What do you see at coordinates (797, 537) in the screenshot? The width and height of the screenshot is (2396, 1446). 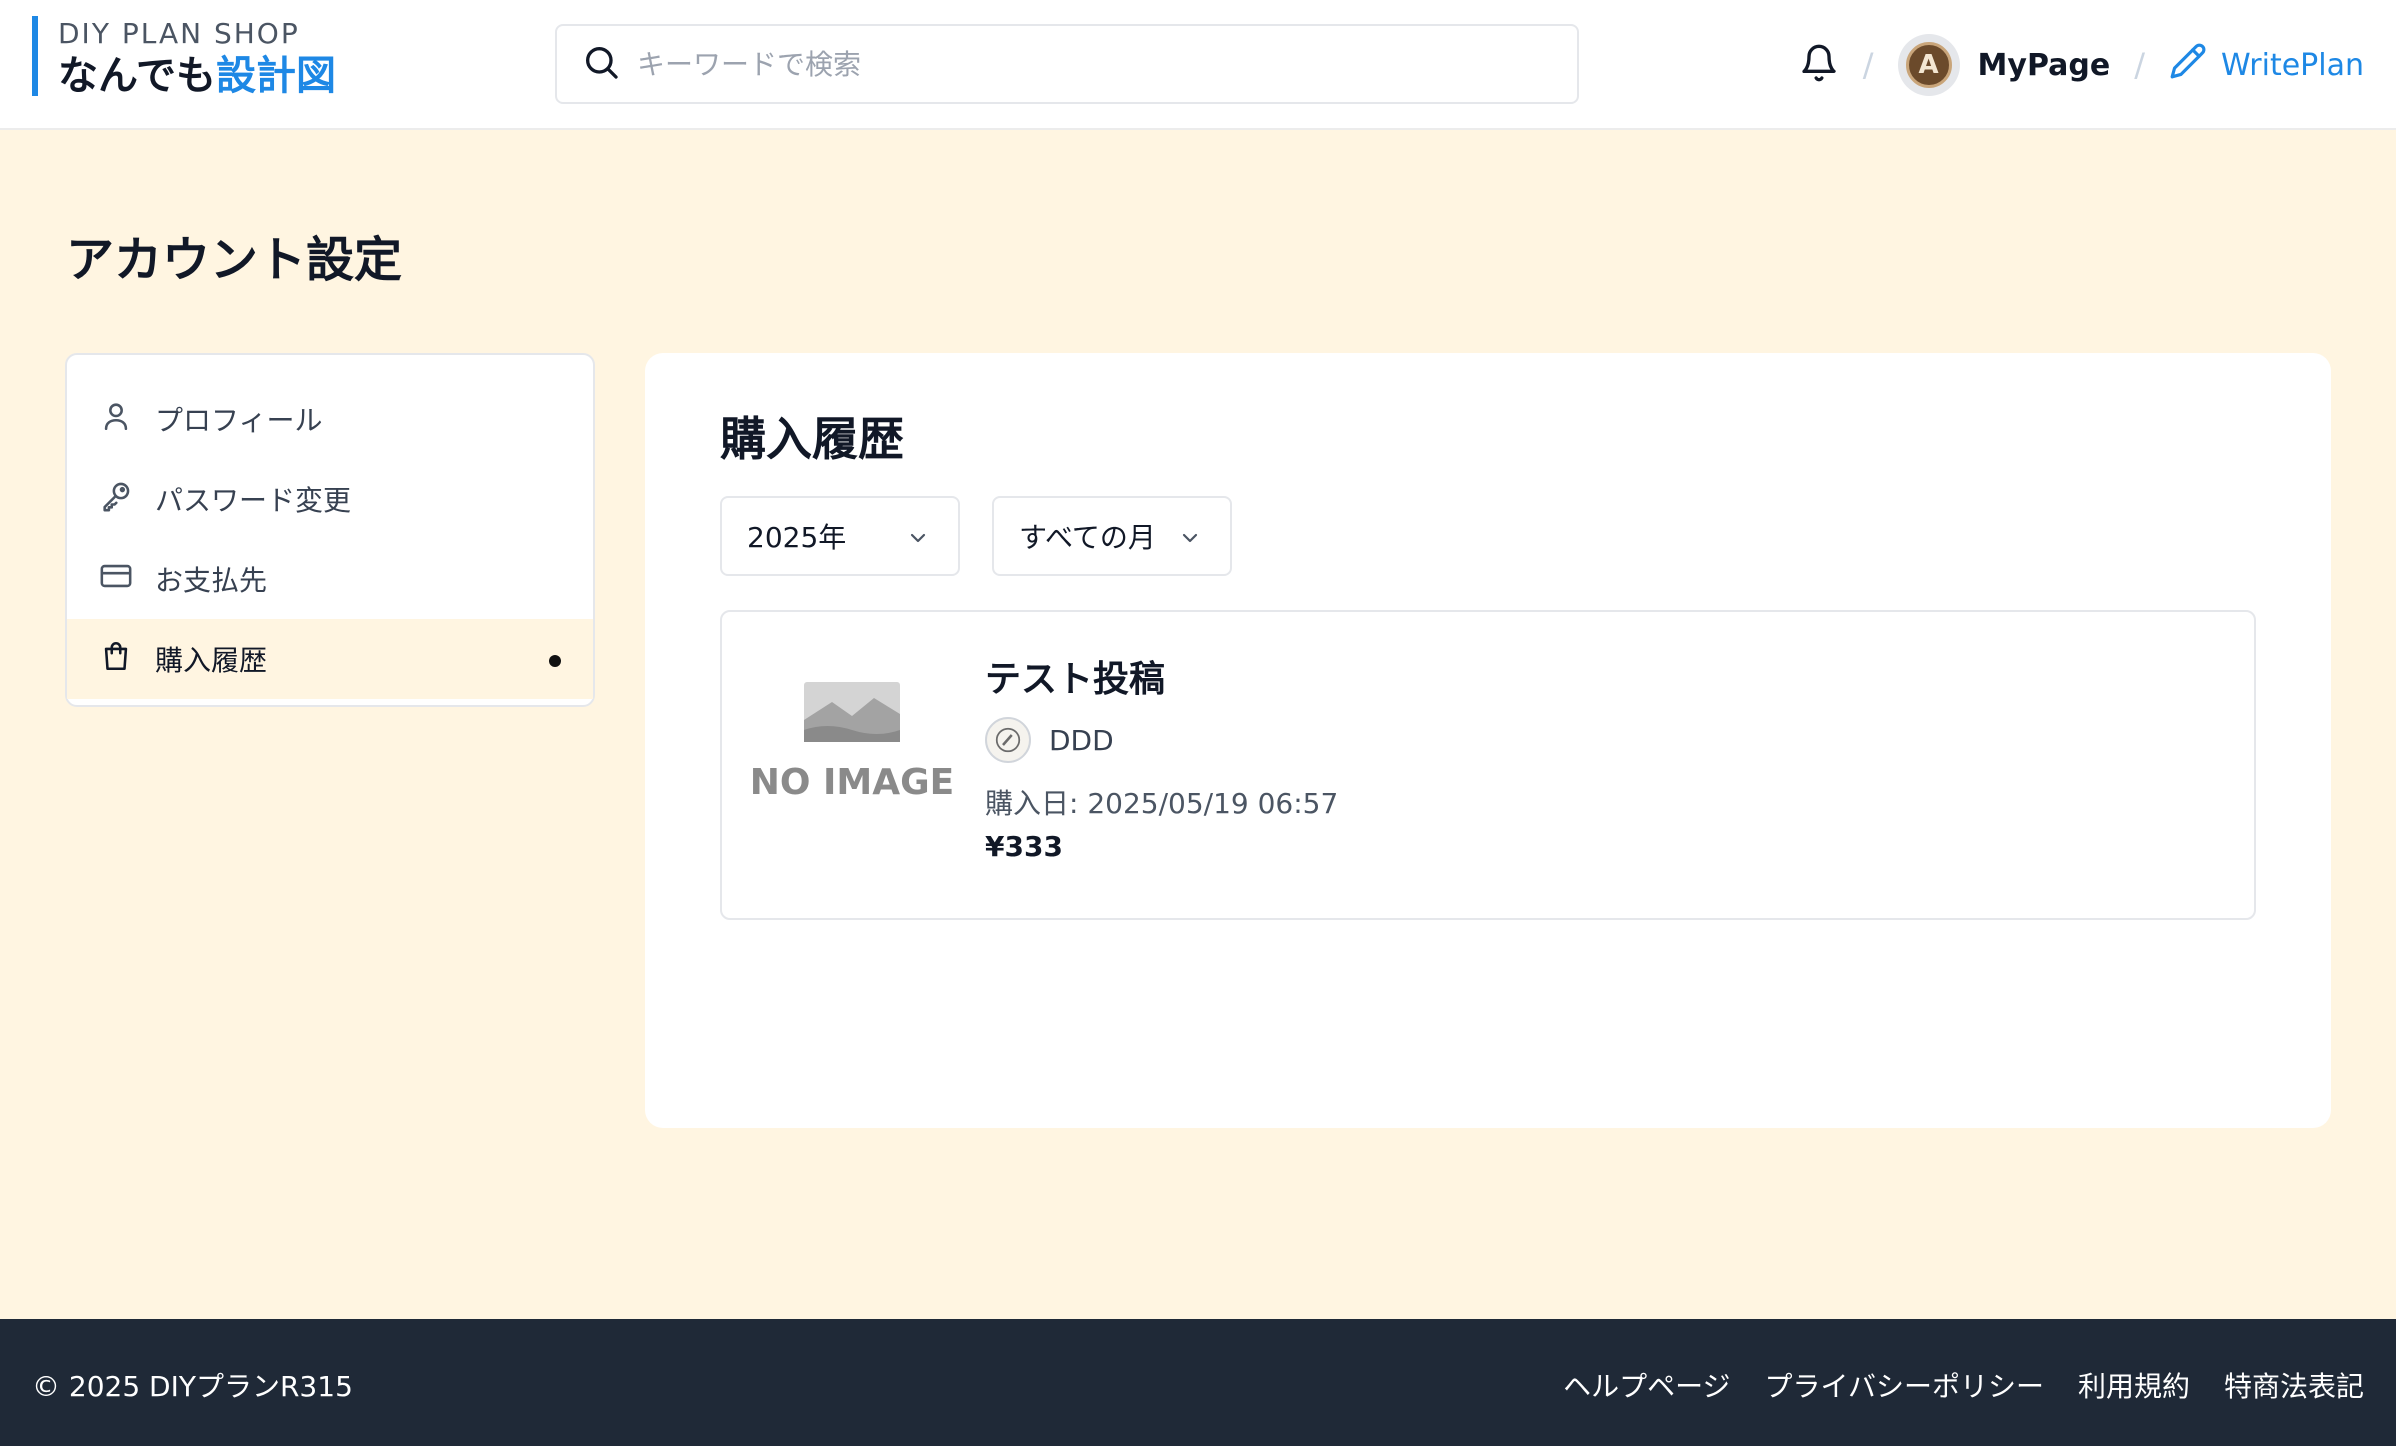 I see `year-select-value: 2025年` at bounding box center [797, 537].